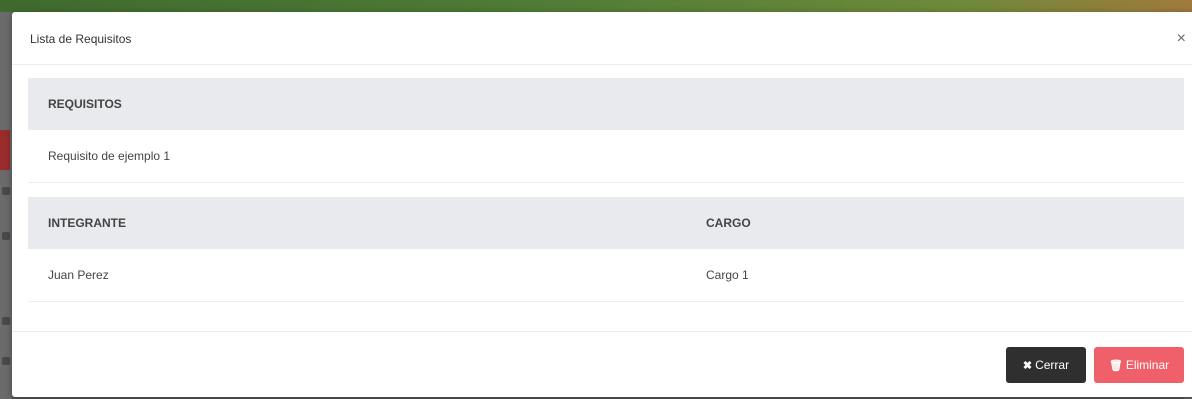  Describe the element at coordinates (1027, 365) in the screenshot. I see `close-x-icon: ✖` at that location.